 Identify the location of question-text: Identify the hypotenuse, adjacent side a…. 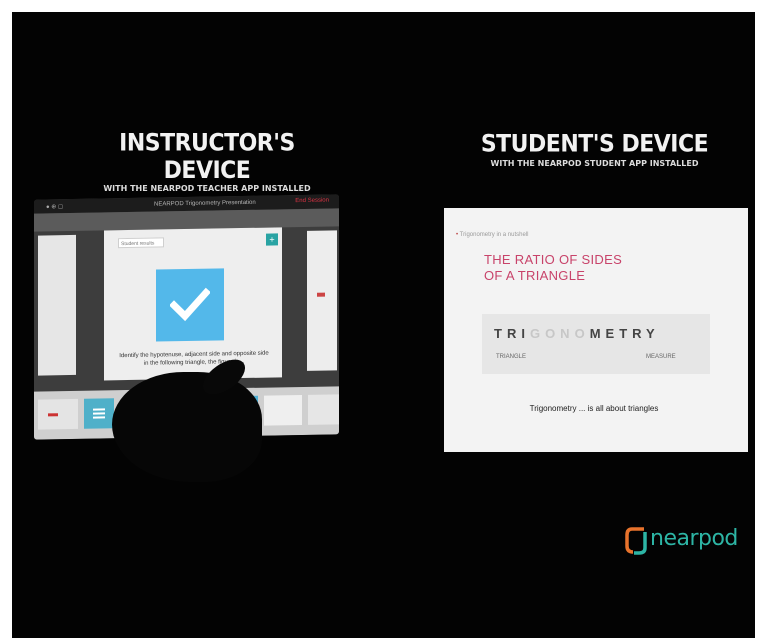
(194, 358).